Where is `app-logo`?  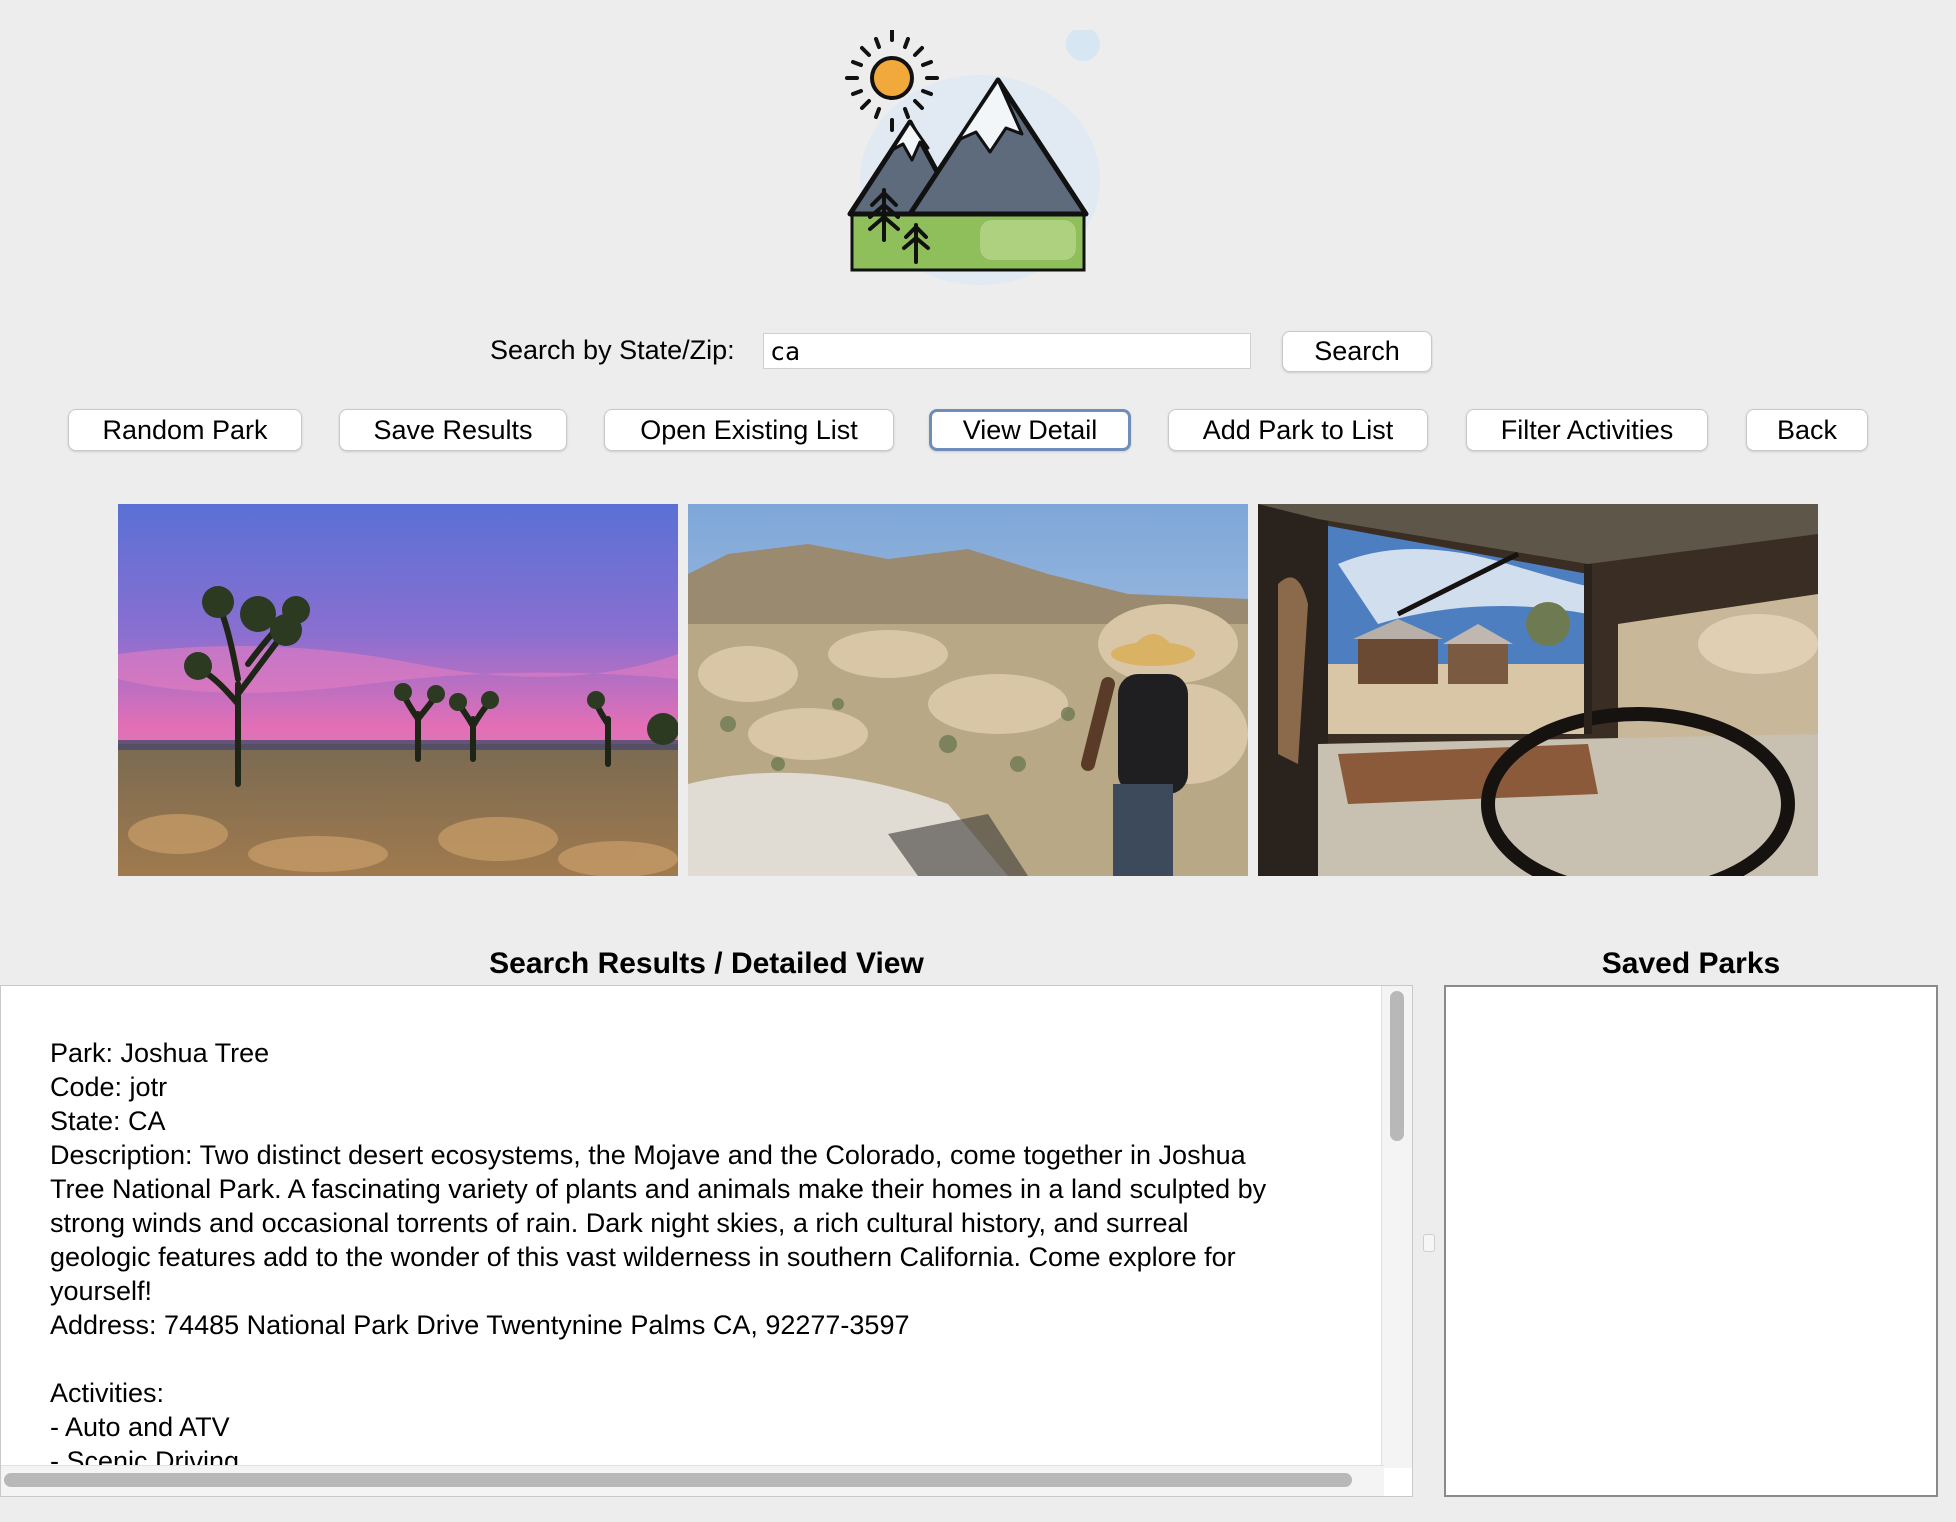
app-logo is located at coordinates (980, 156).